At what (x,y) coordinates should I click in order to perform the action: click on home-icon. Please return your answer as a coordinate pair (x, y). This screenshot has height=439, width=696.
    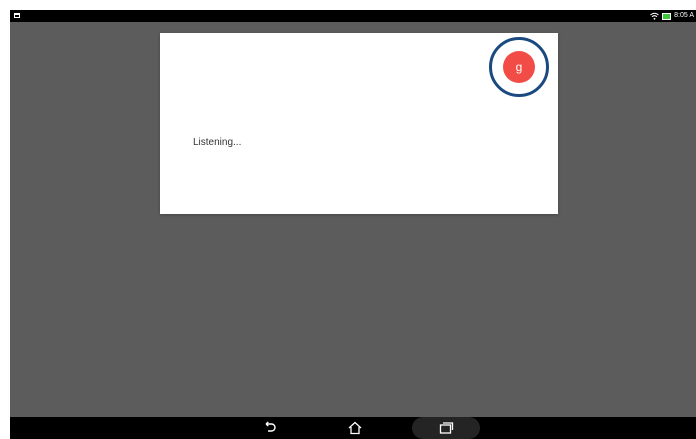
    Looking at the image, I should click on (355, 428).